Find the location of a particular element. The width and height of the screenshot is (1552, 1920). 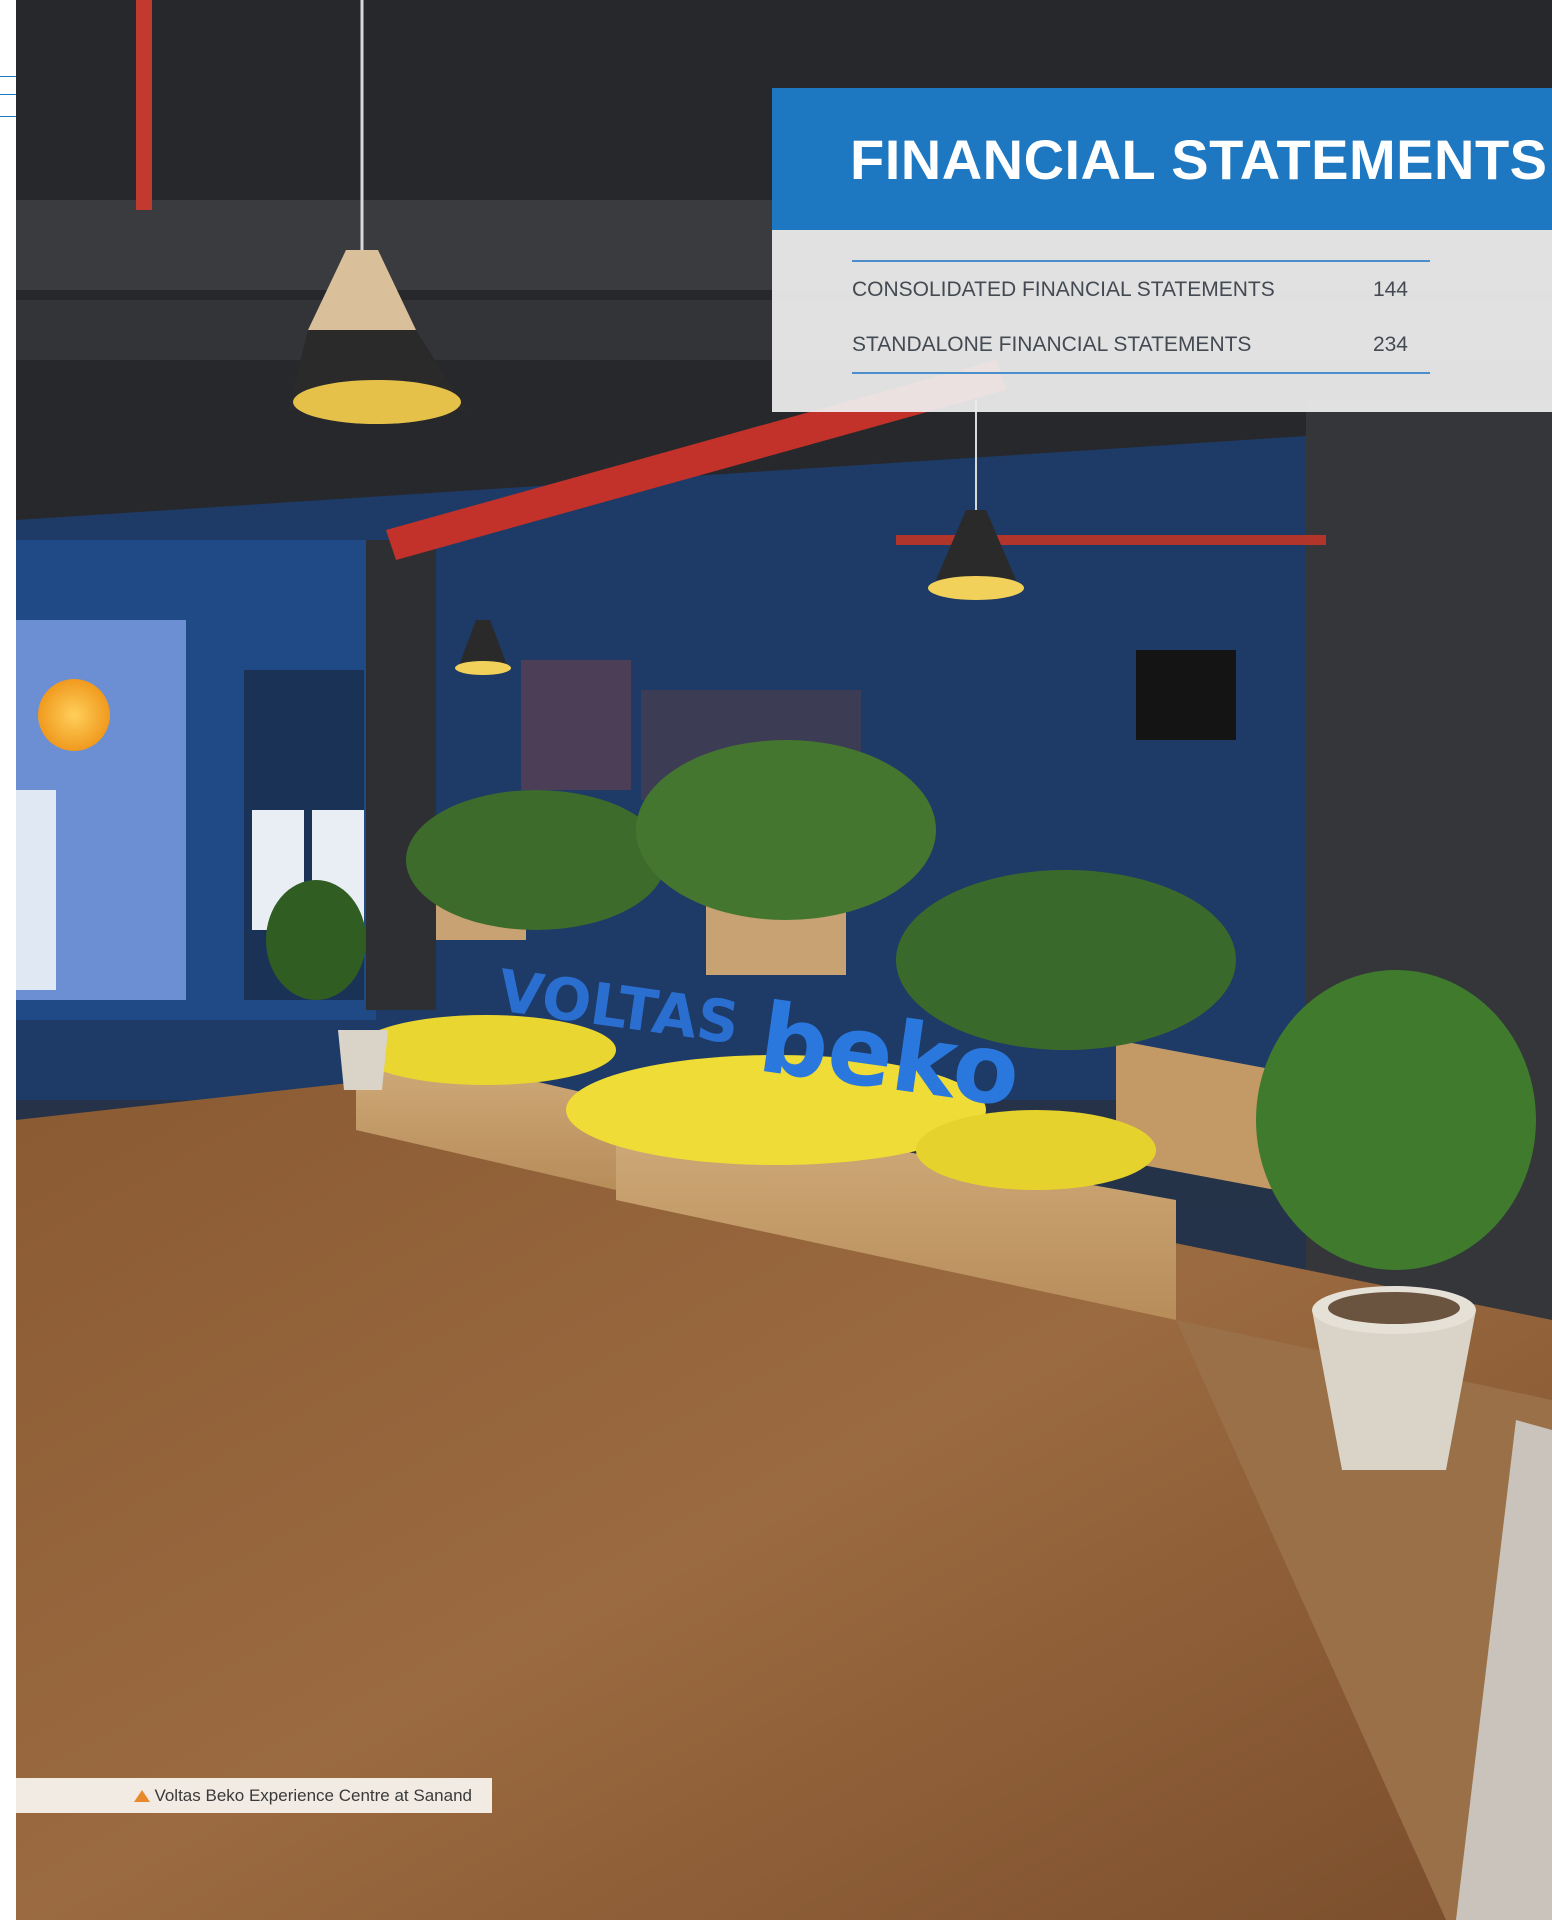

section-title-banner: FINANCIAL STATEMENTS is located at coordinates (1162, 159).